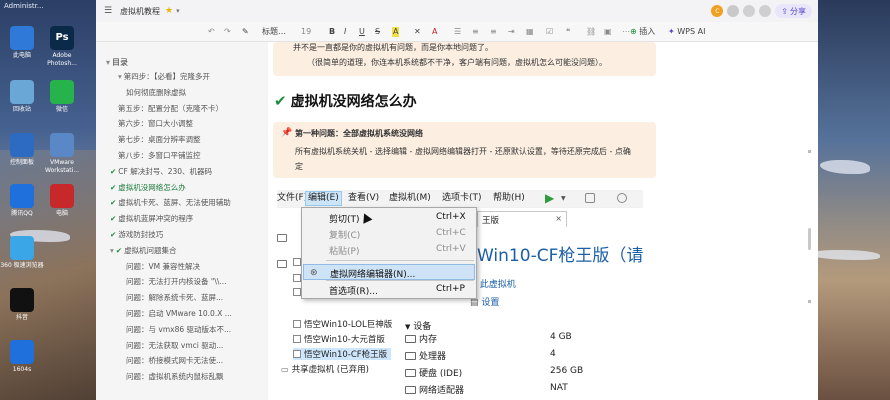 This screenshot has height=400, width=890. I want to click on strikethrough-button: S, so click(377, 32).